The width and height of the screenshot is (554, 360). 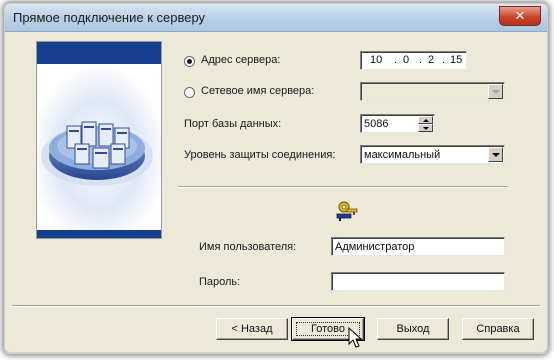 I want to click on keys-icon, so click(x=347, y=211).